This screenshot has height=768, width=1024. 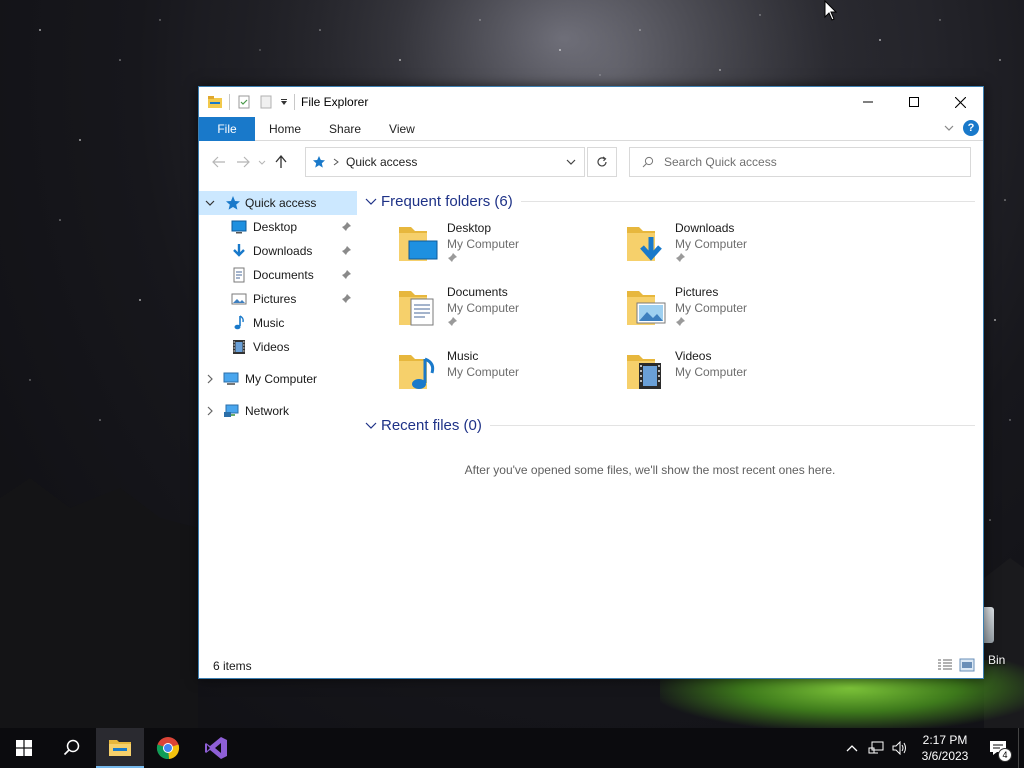 What do you see at coordinates (475, 251) in the screenshot?
I see `folder-tile-desktop: Desktop My Computer` at bounding box center [475, 251].